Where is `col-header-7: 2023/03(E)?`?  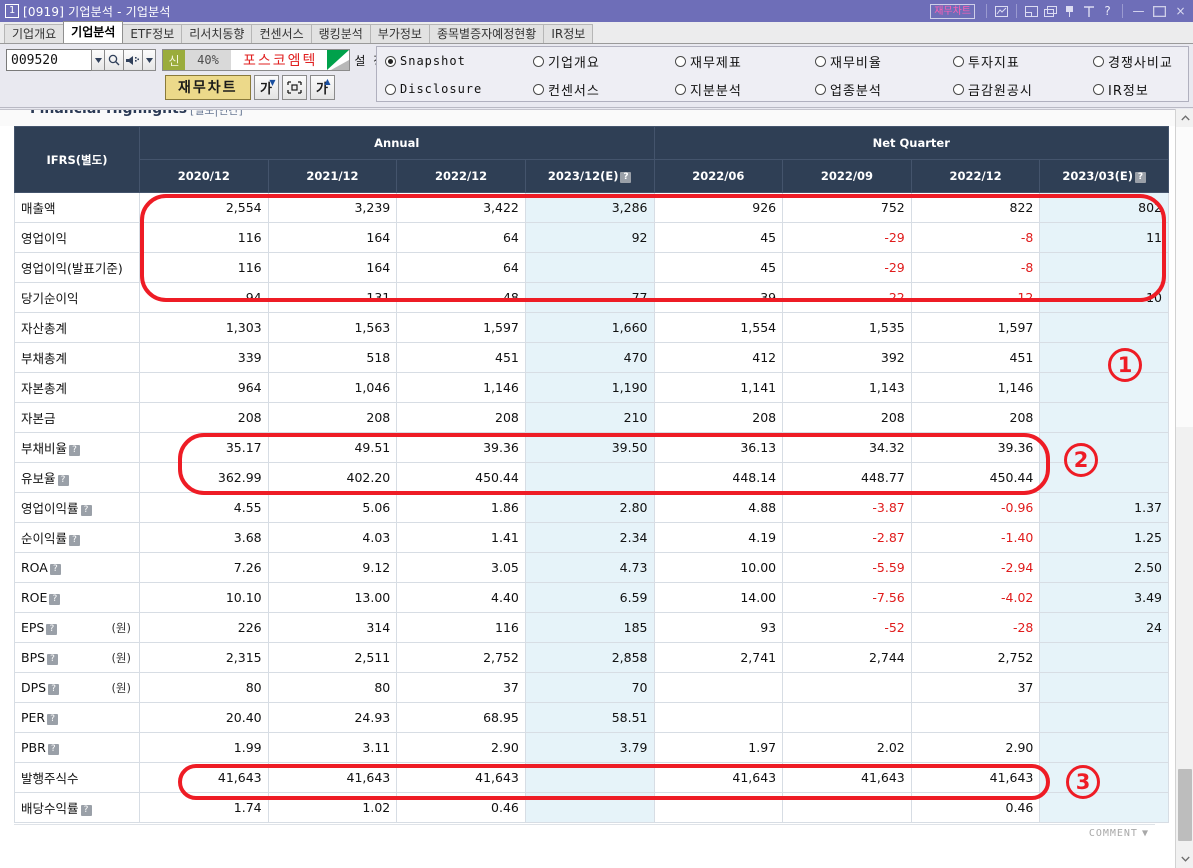
col-header-7: 2023/03(E)? is located at coordinates (1104, 176).